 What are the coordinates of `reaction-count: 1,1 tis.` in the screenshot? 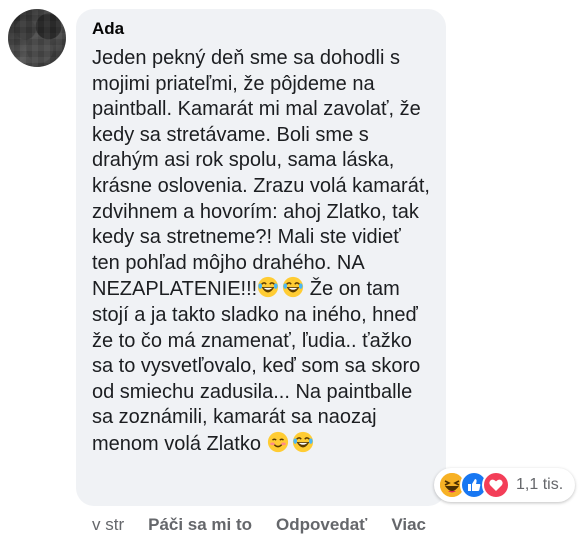 It's located at (540, 484).